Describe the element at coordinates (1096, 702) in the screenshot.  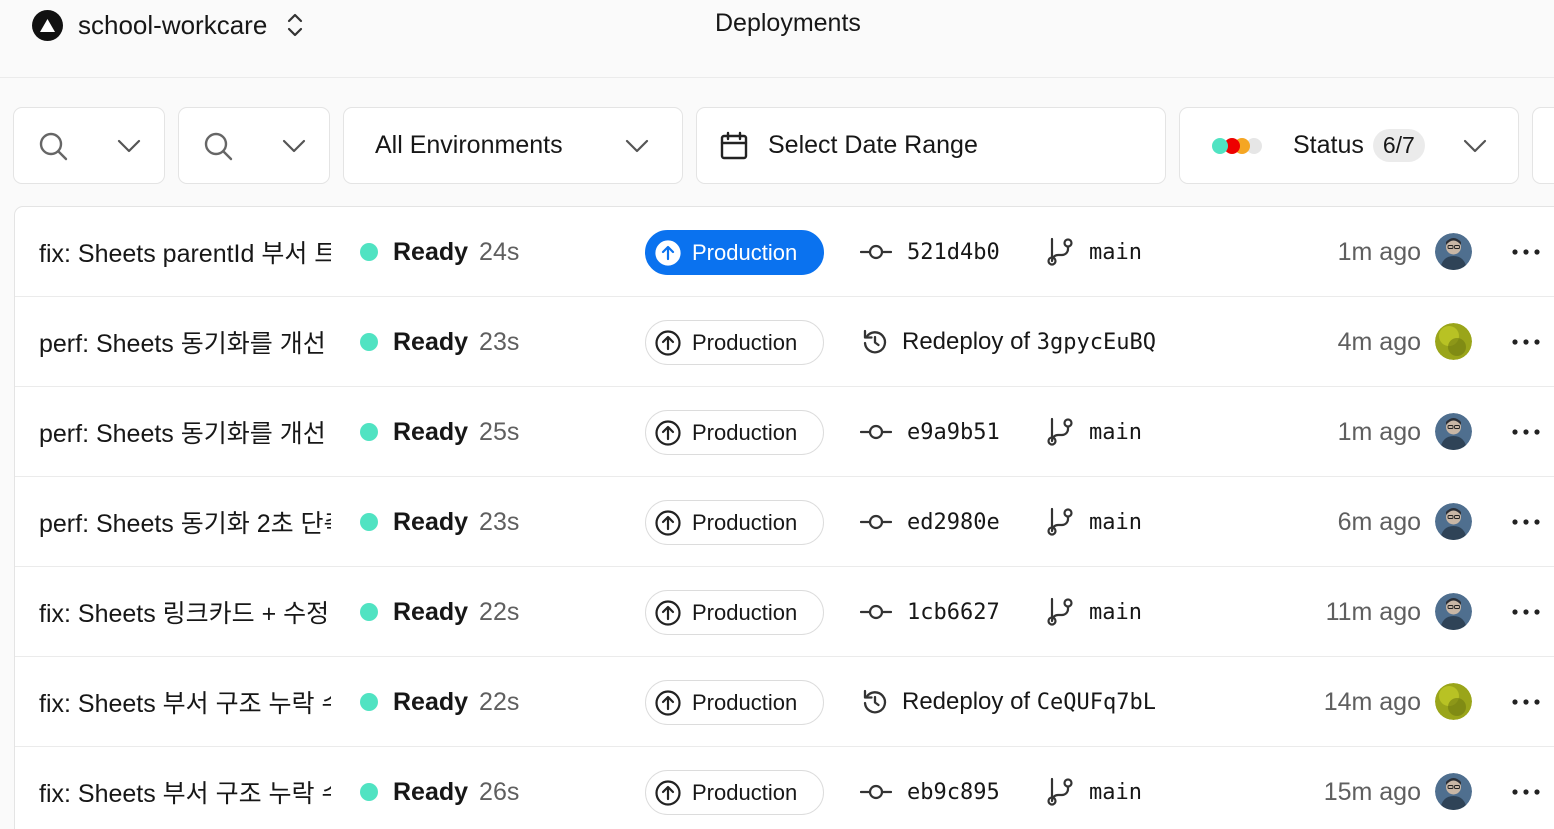
I see `redeploy-id: CeQUFq7bL` at that location.